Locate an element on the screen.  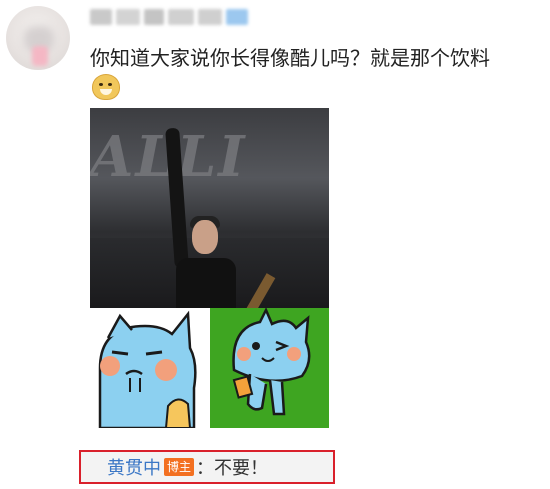
blogger-badge: 博主 is located at coordinates (179, 467).